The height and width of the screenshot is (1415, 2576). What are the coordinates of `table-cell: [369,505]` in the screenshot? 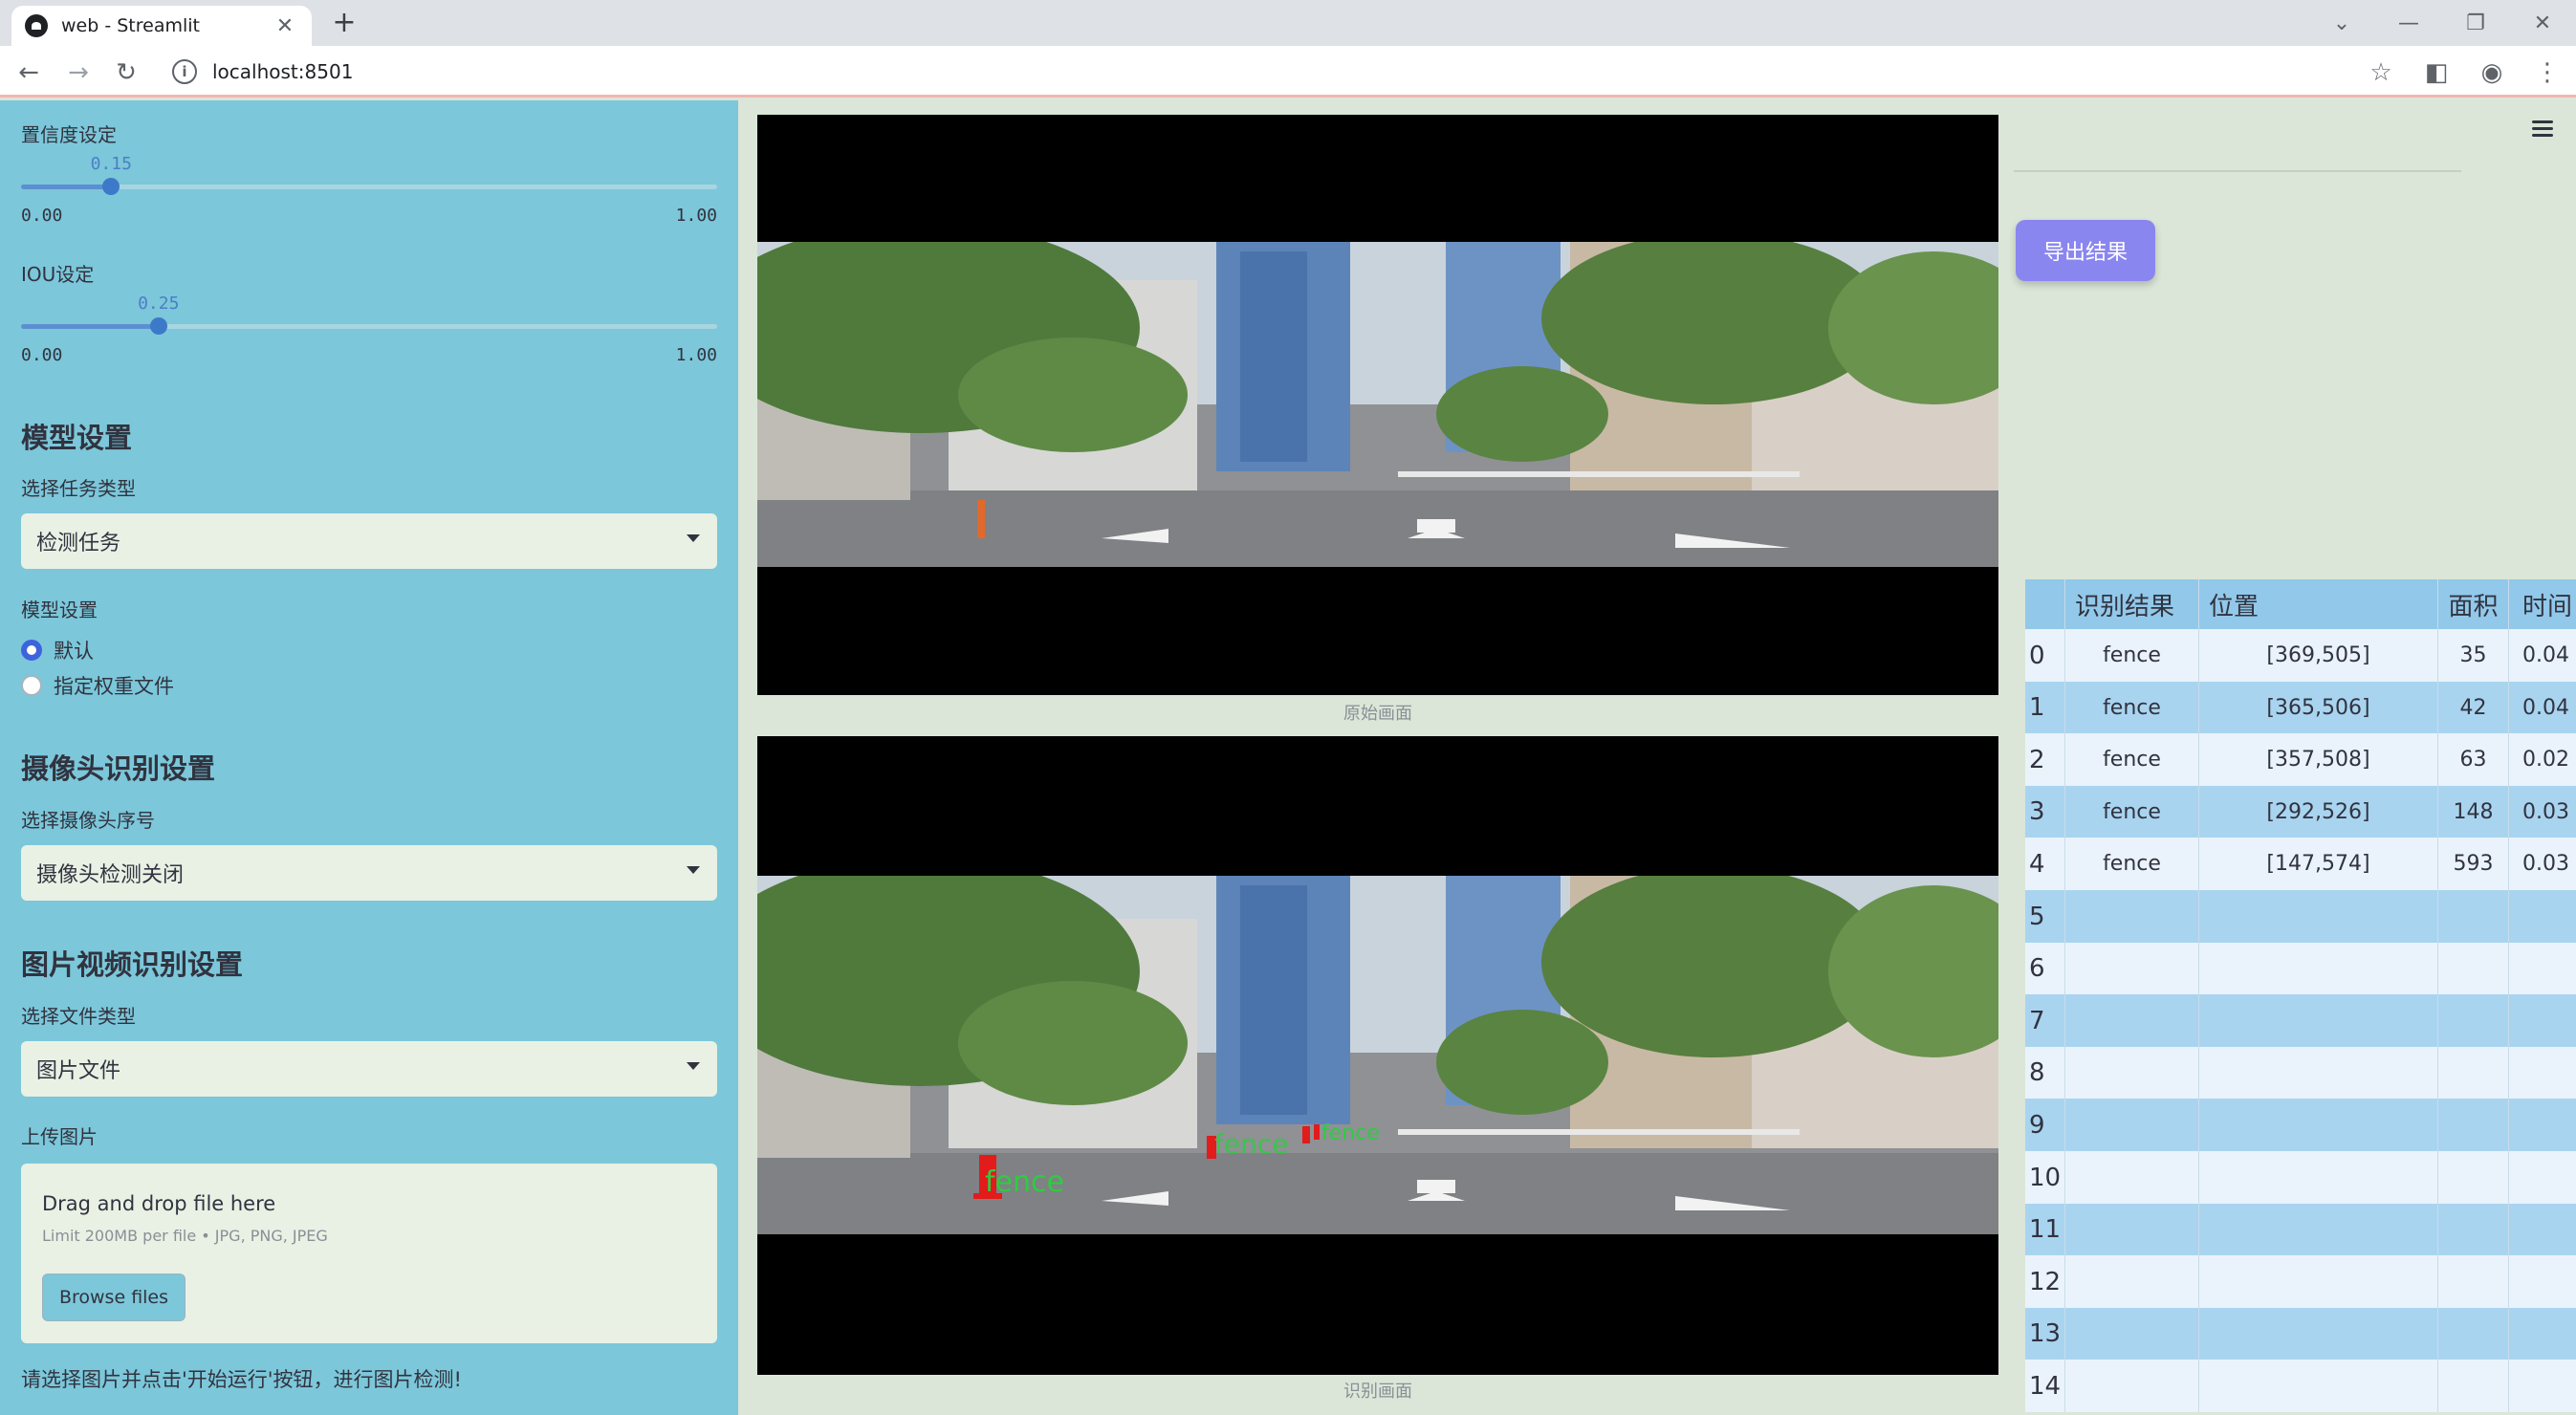 It's located at (2318, 655).